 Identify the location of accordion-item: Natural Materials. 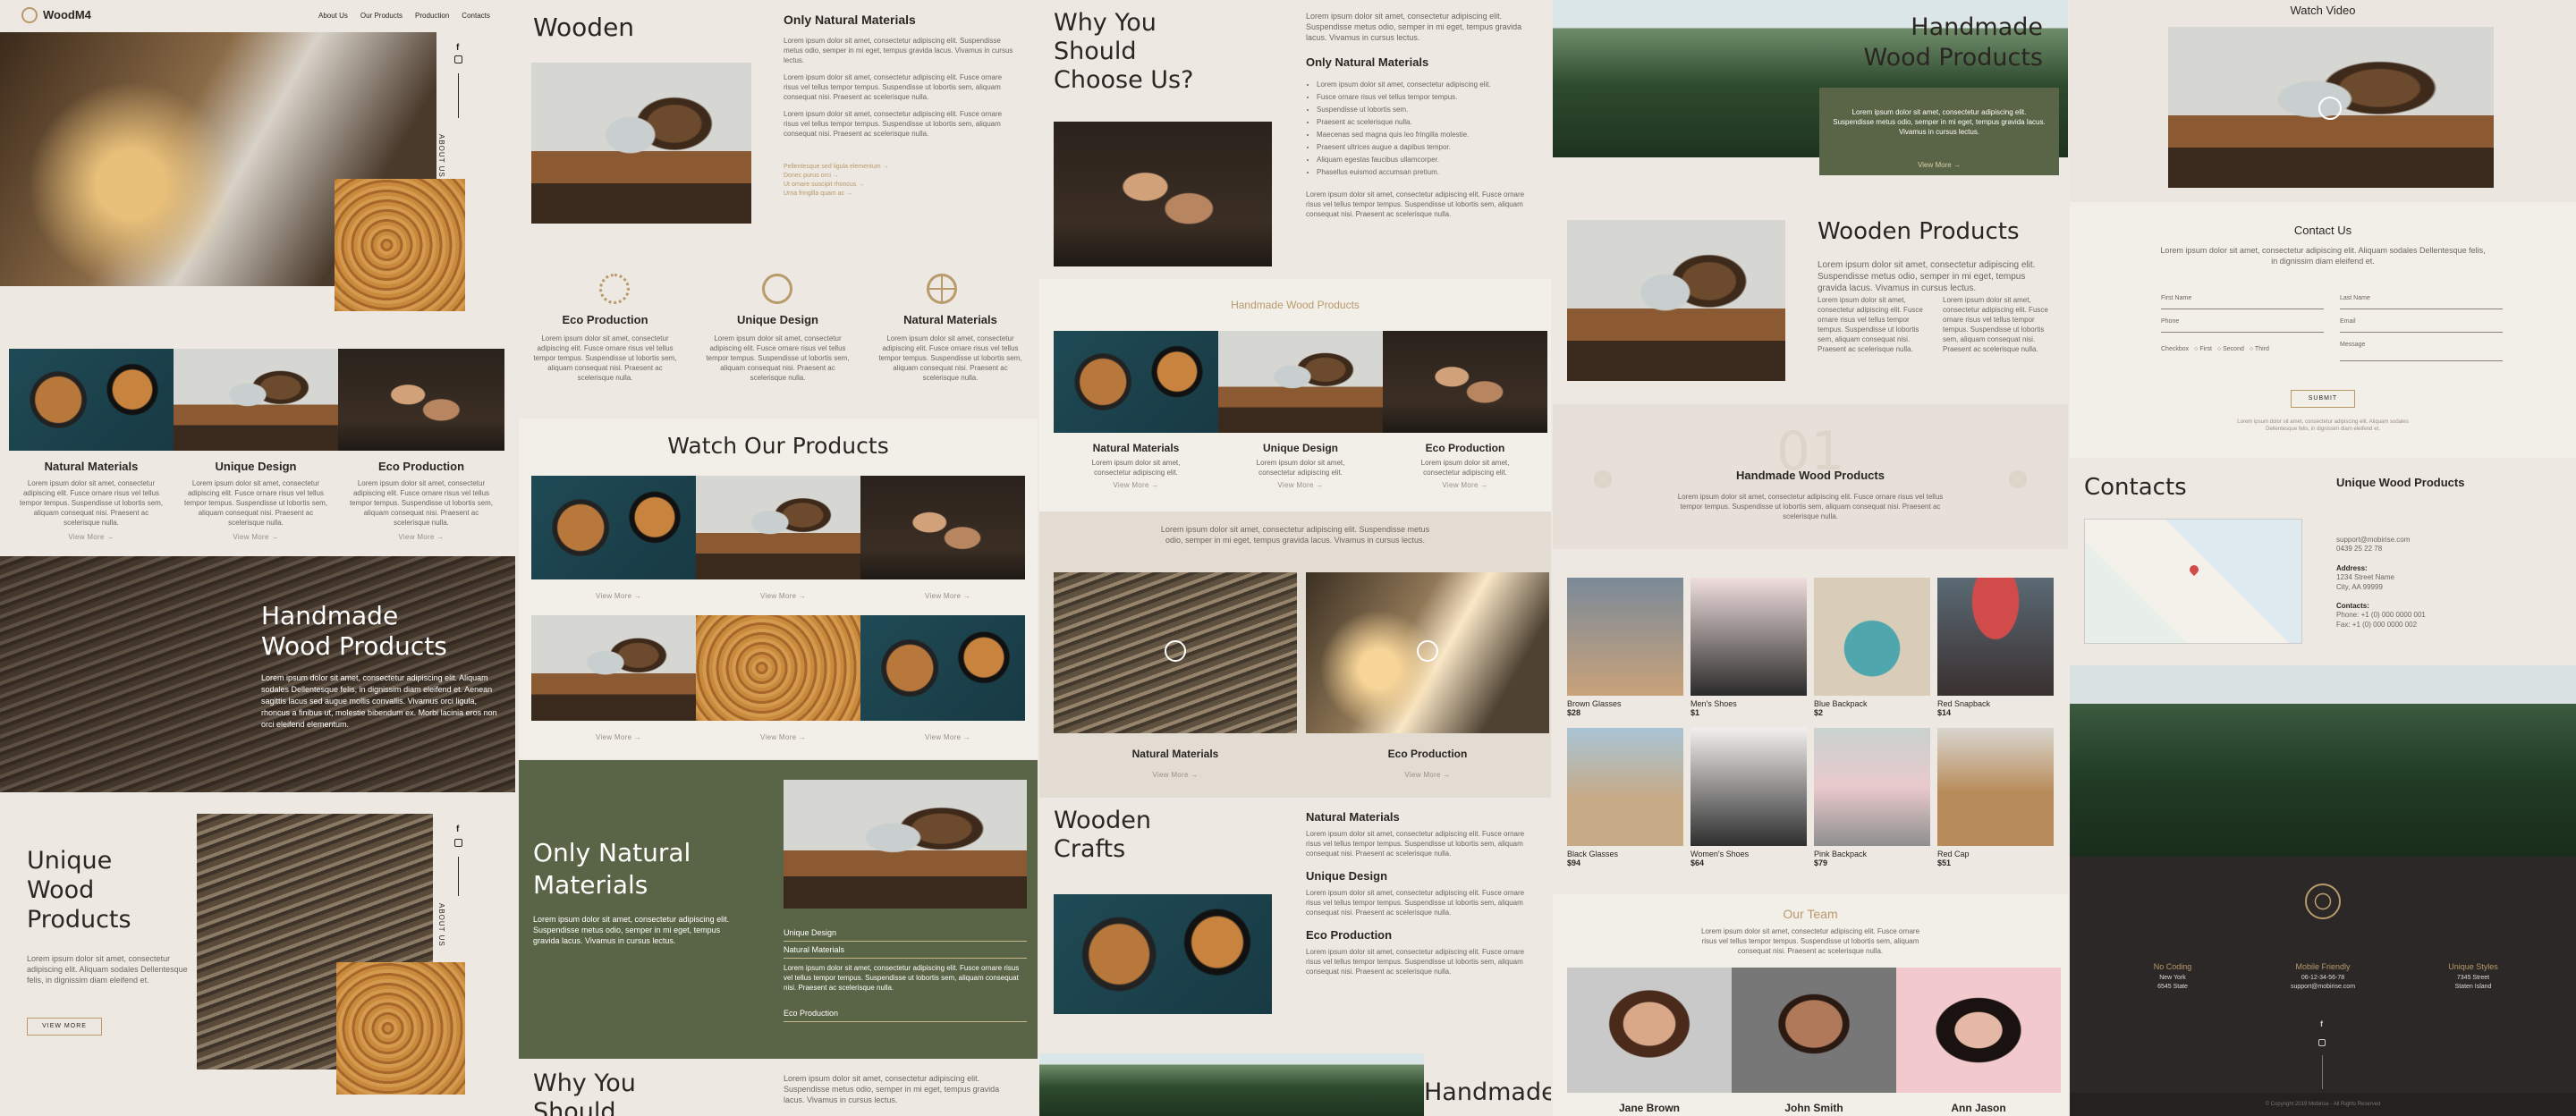
(905, 950).